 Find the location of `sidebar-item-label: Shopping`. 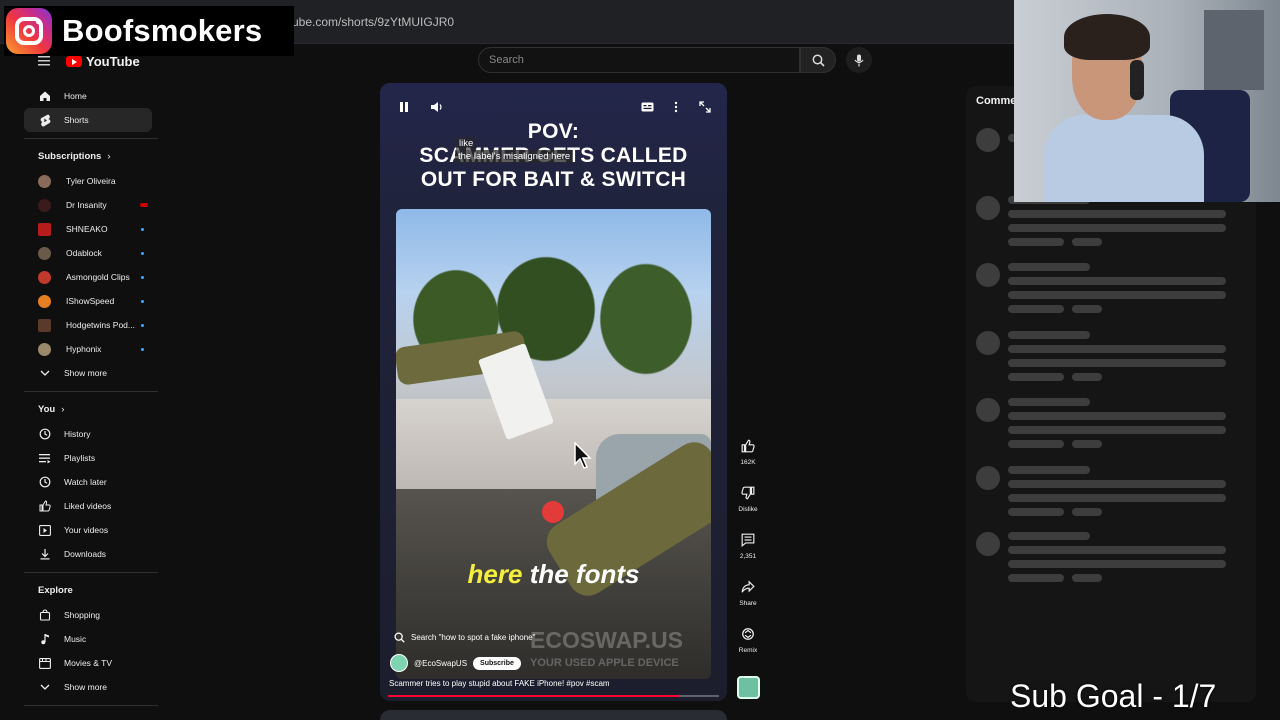

sidebar-item-label: Shopping is located at coordinates (82, 615).